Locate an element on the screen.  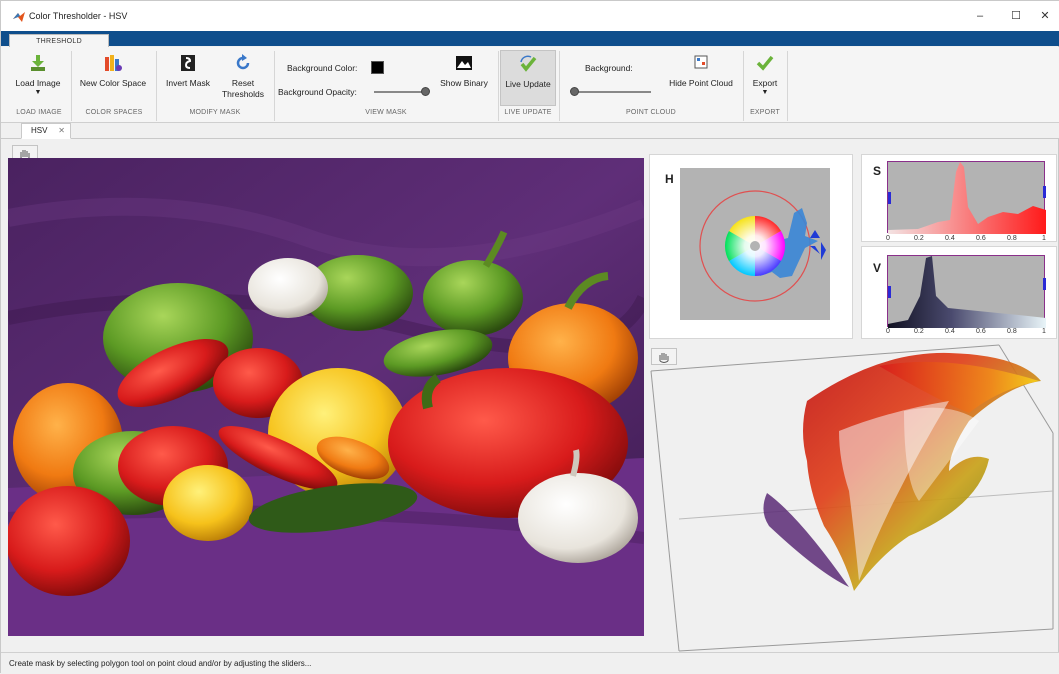
val-tick-2: 0.4 is located at coordinates (950, 331).